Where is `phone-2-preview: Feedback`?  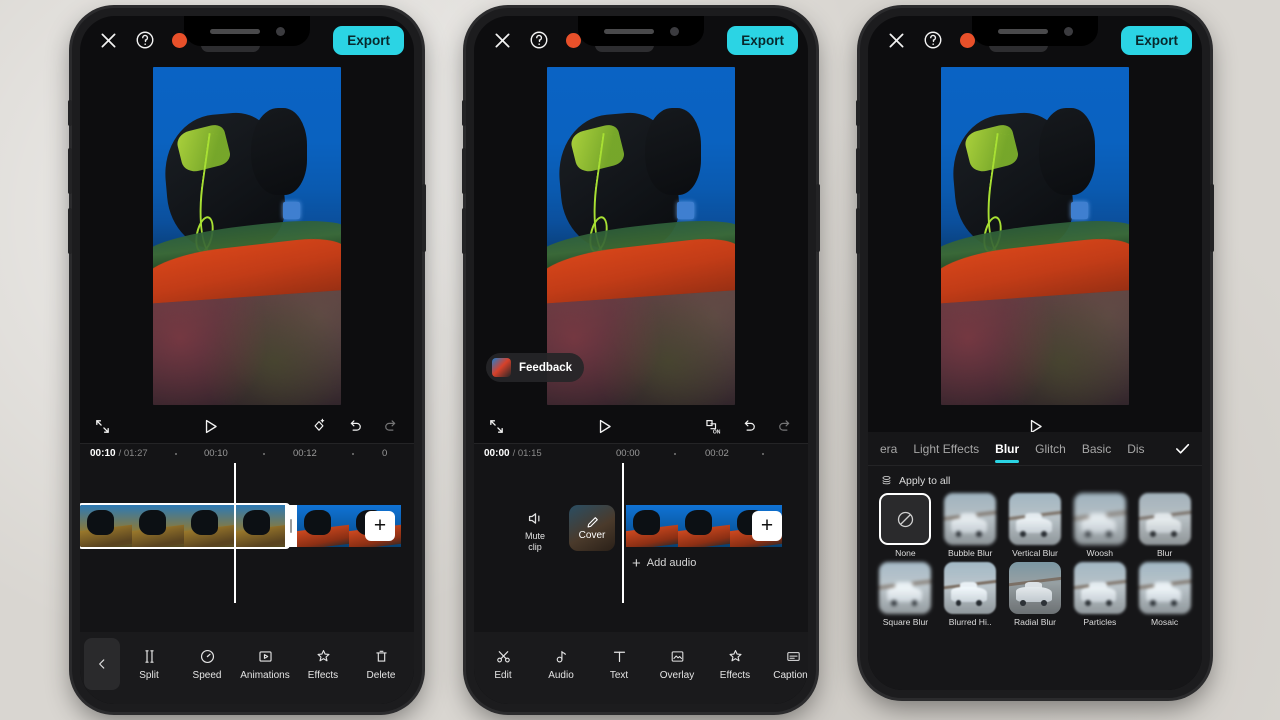
phone-2-preview: Feedback is located at coordinates (641, 234).